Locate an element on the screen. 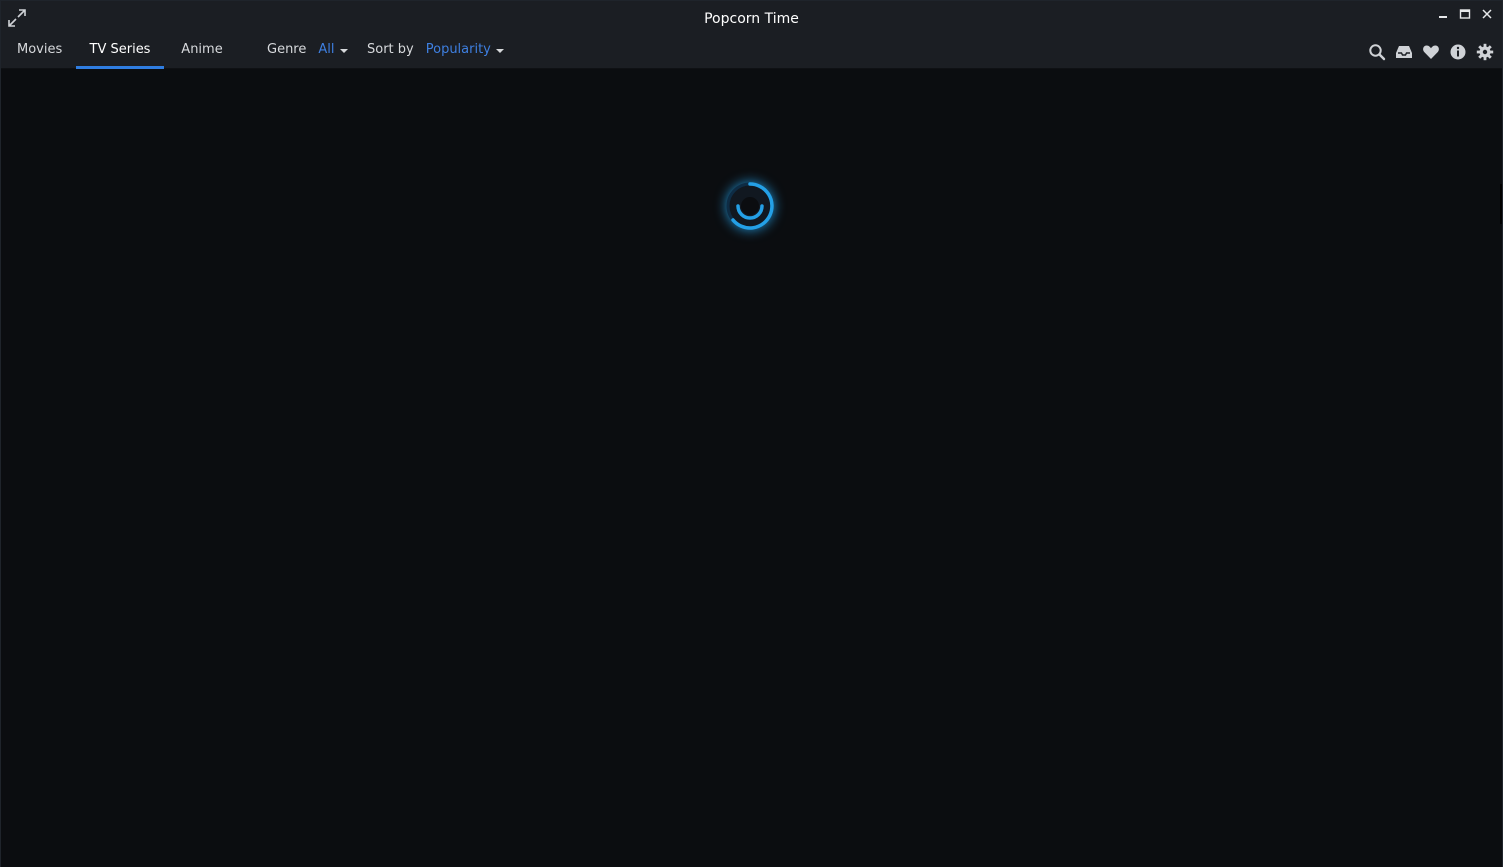 The image size is (1503, 867). window-controls is located at coordinates (1465, 14).